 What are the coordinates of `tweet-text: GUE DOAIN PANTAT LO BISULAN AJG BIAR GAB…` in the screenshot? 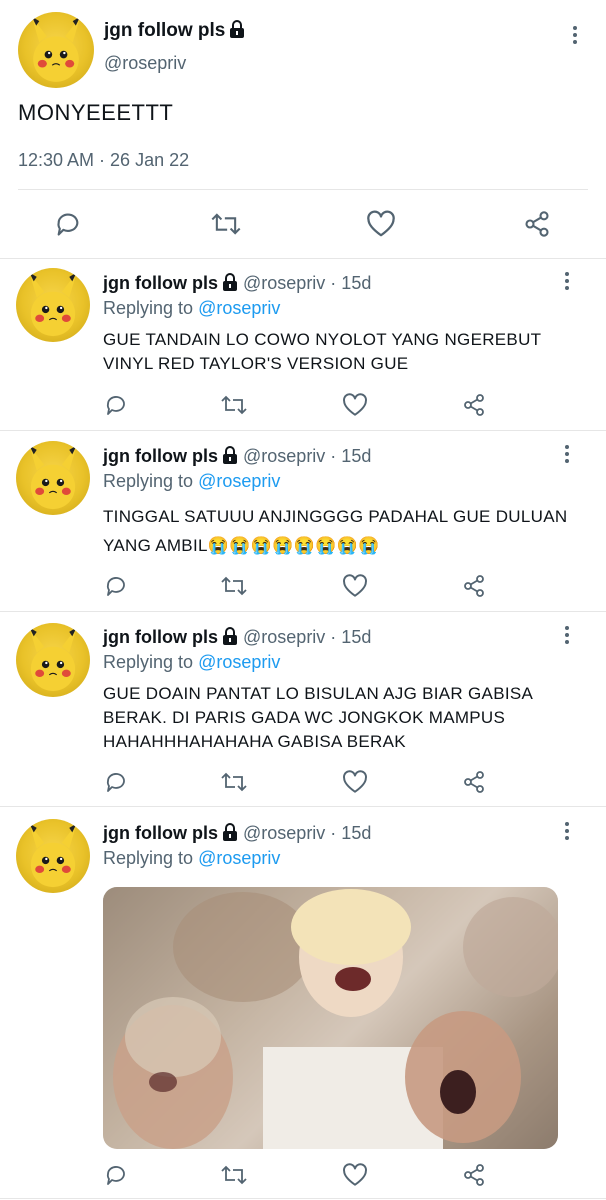 It's located at (318, 717).